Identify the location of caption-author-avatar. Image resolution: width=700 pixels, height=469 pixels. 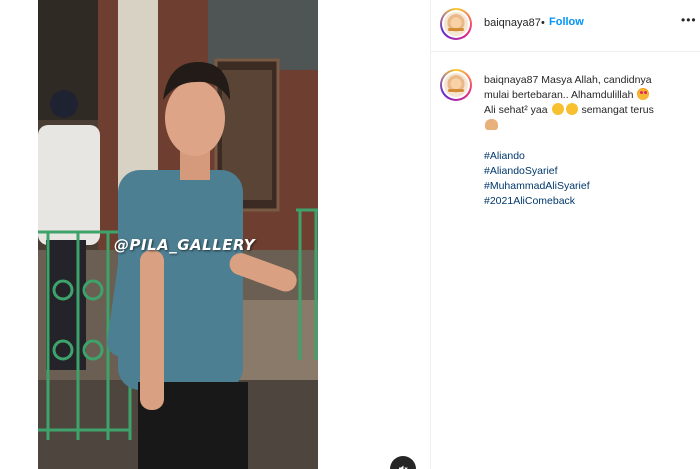
(456, 85).